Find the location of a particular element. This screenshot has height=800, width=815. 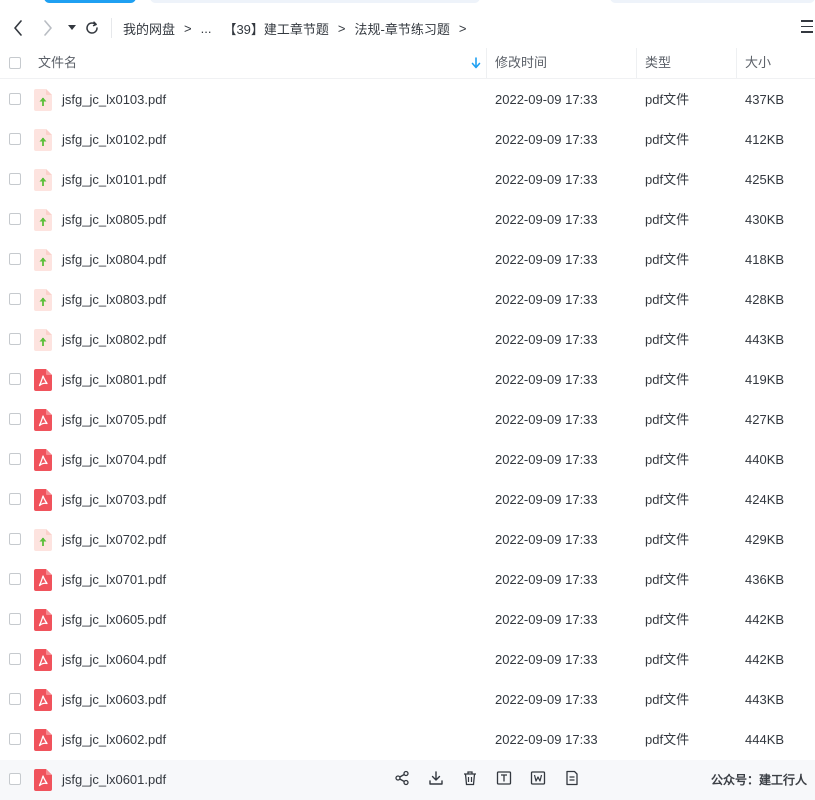

refresh-button is located at coordinates (92, 28).